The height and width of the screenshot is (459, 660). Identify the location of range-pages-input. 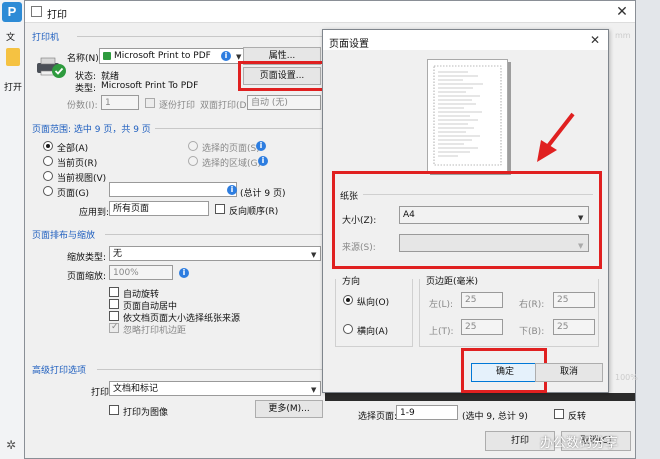
(173, 189).